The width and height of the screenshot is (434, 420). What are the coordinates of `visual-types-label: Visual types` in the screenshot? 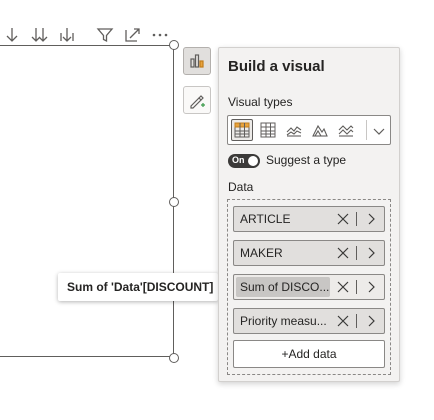 It's located at (260, 102).